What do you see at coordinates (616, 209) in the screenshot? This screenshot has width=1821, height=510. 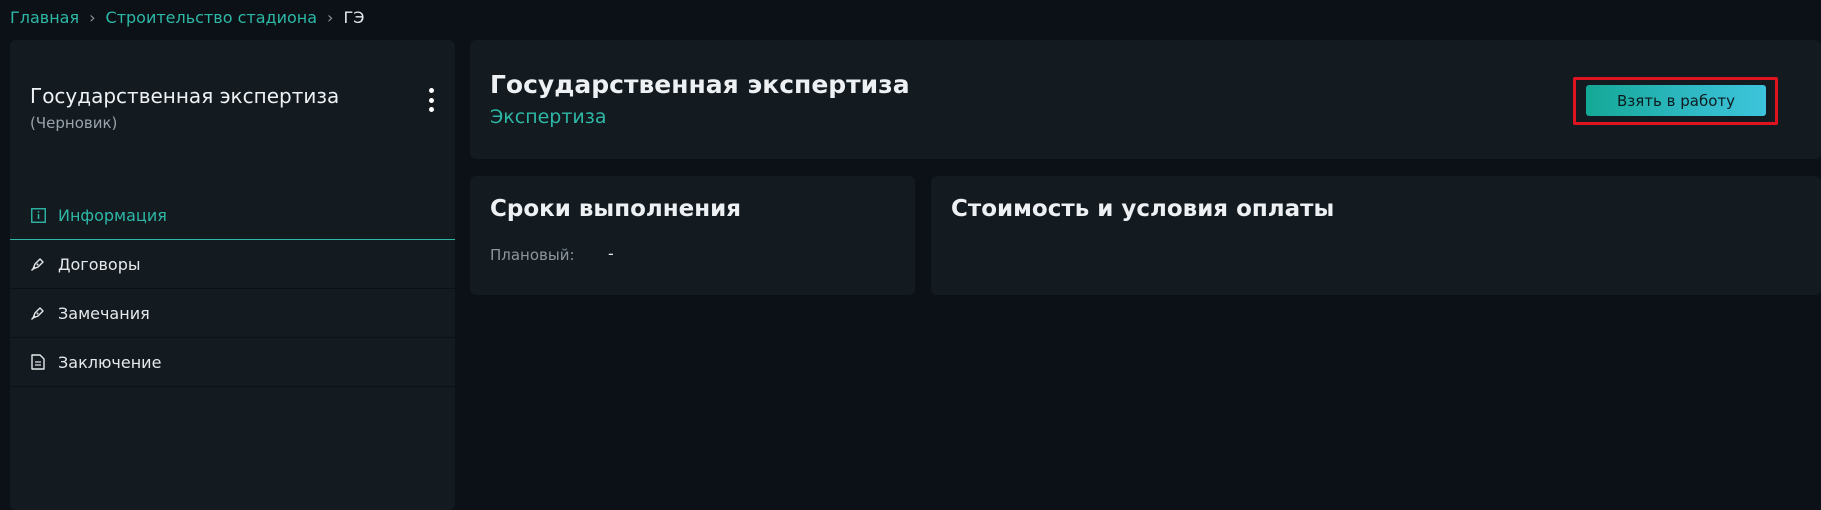 I see `deadlines-title: Сроки выполнения` at bounding box center [616, 209].